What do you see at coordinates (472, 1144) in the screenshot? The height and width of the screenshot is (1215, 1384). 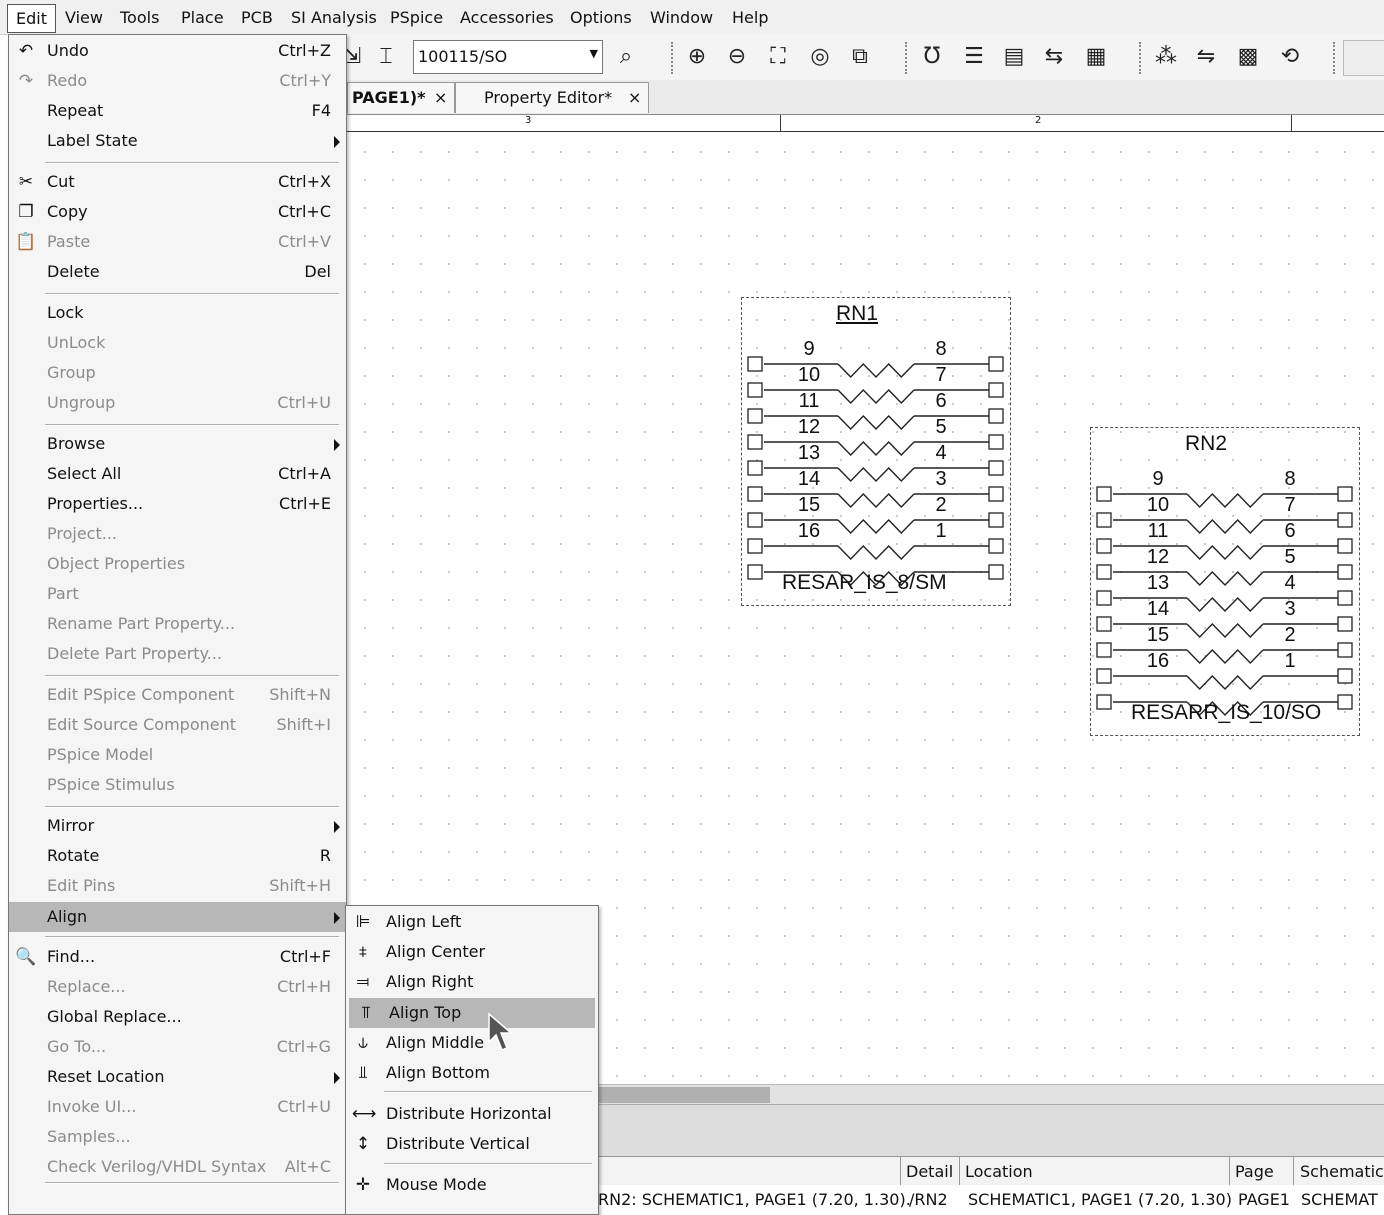 I see `align-menu-item-distribute-vertical: ↕ Distribute Vertical` at bounding box center [472, 1144].